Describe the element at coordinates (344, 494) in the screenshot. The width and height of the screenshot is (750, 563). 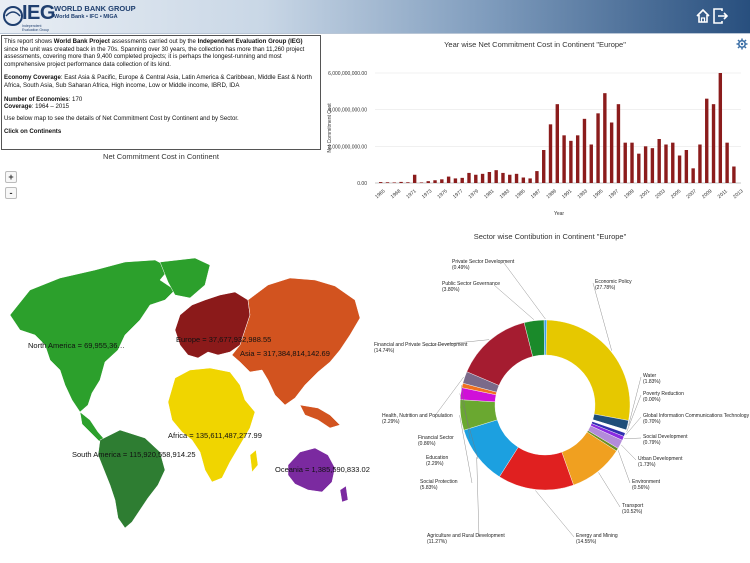
I see `new-zealand` at that location.